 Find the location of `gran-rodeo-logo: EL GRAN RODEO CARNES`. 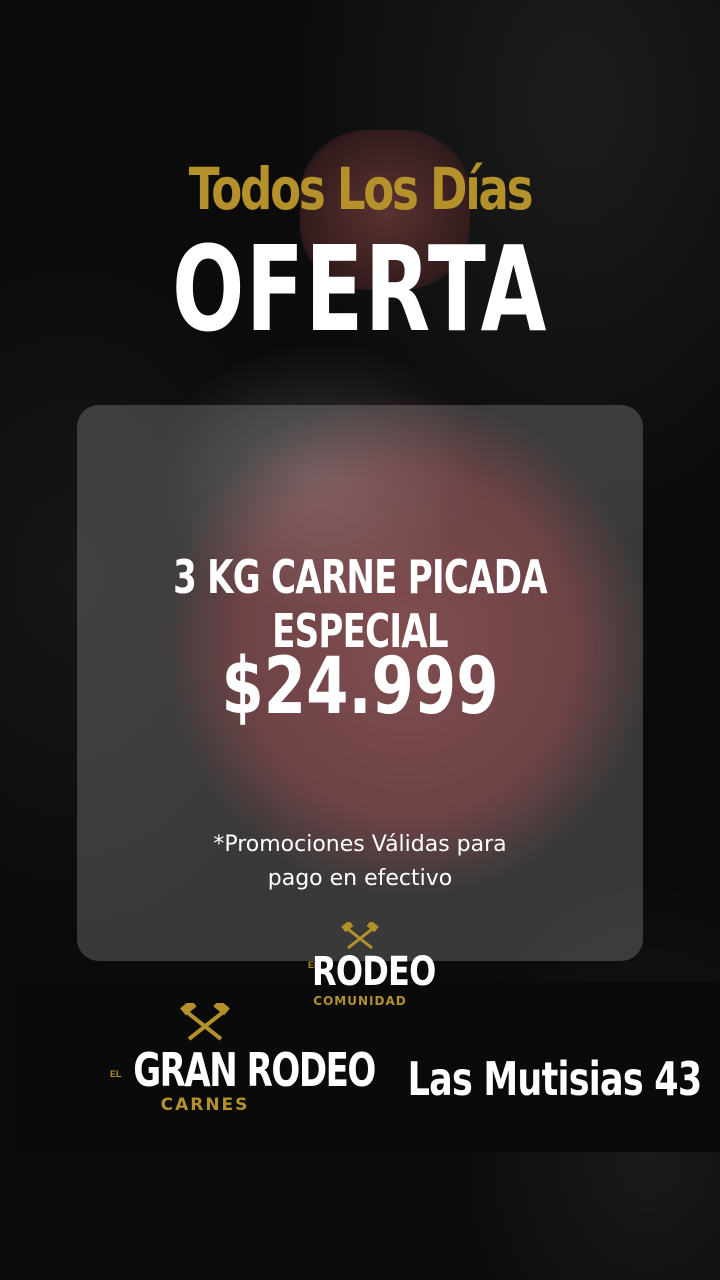

gran-rodeo-logo: EL GRAN RODEO CARNES is located at coordinates (242, 1059).